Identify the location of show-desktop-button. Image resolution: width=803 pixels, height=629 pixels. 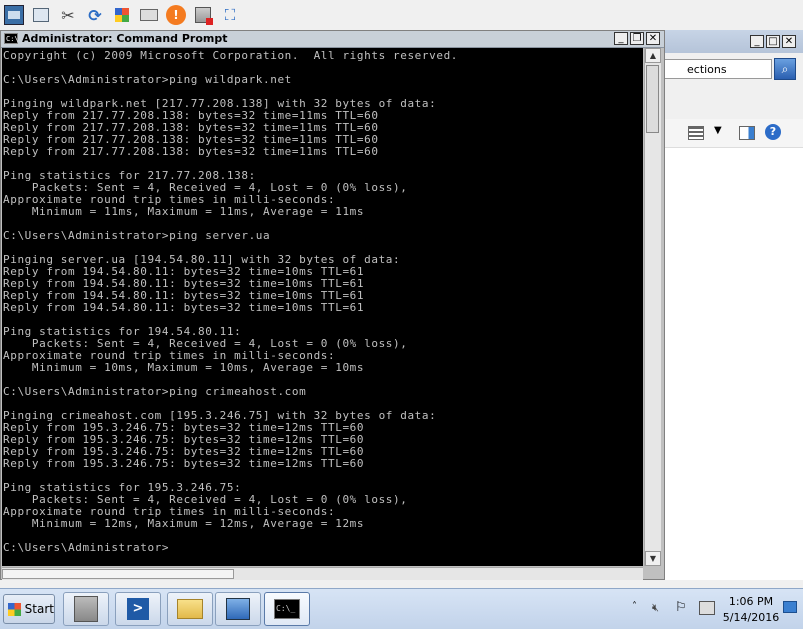
(790, 607).